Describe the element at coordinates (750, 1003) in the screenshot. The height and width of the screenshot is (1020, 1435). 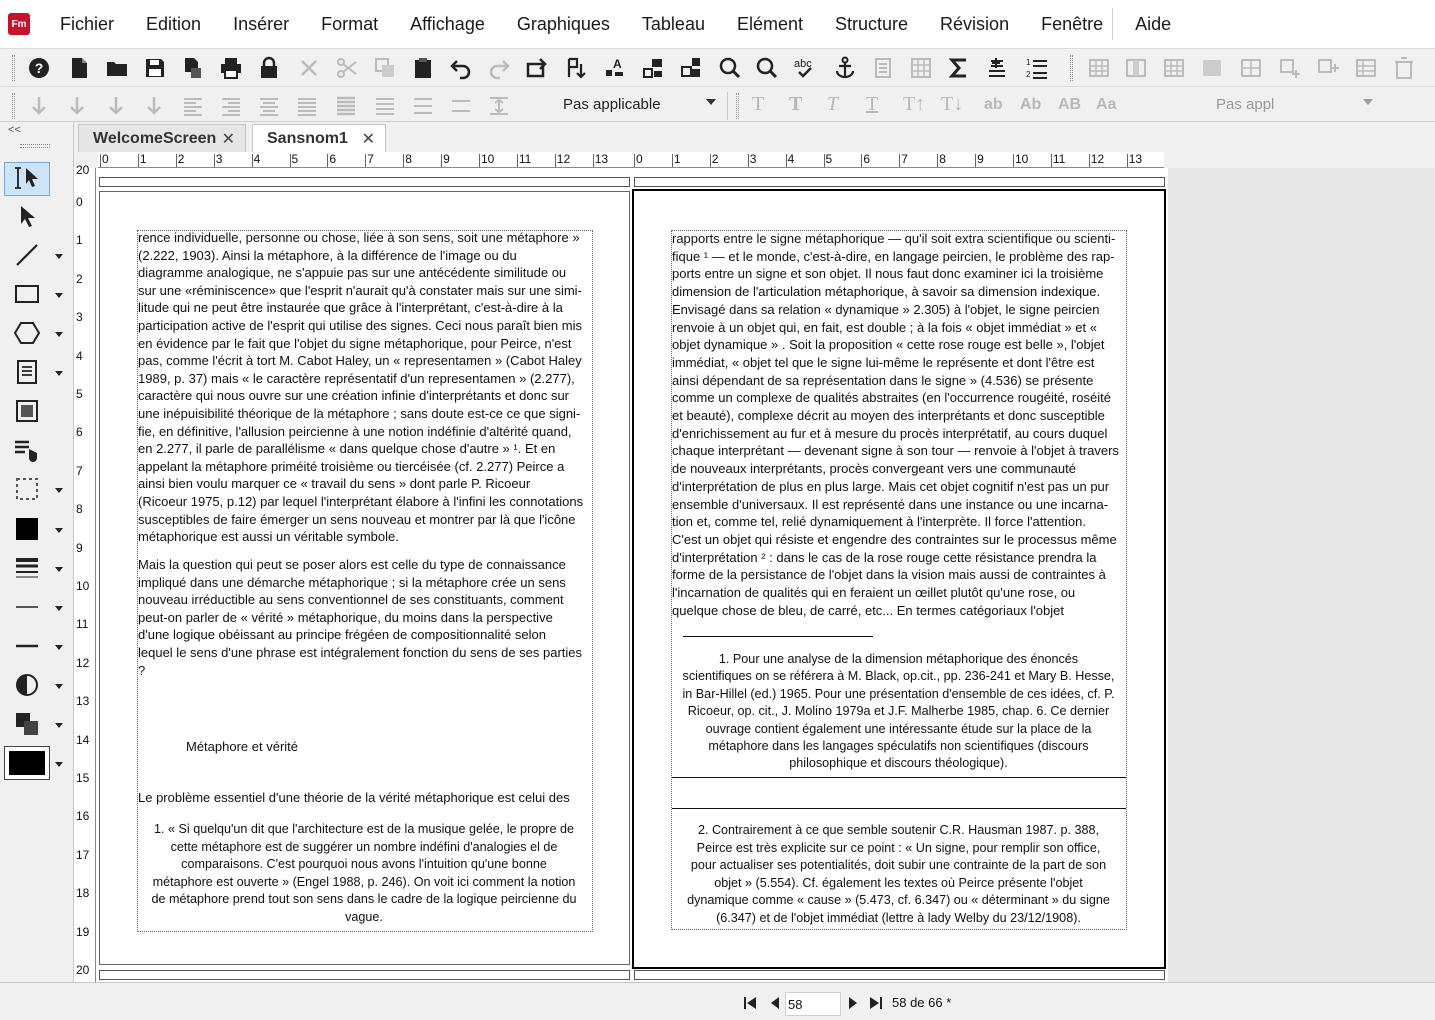
I see `first-page-icon` at that location.